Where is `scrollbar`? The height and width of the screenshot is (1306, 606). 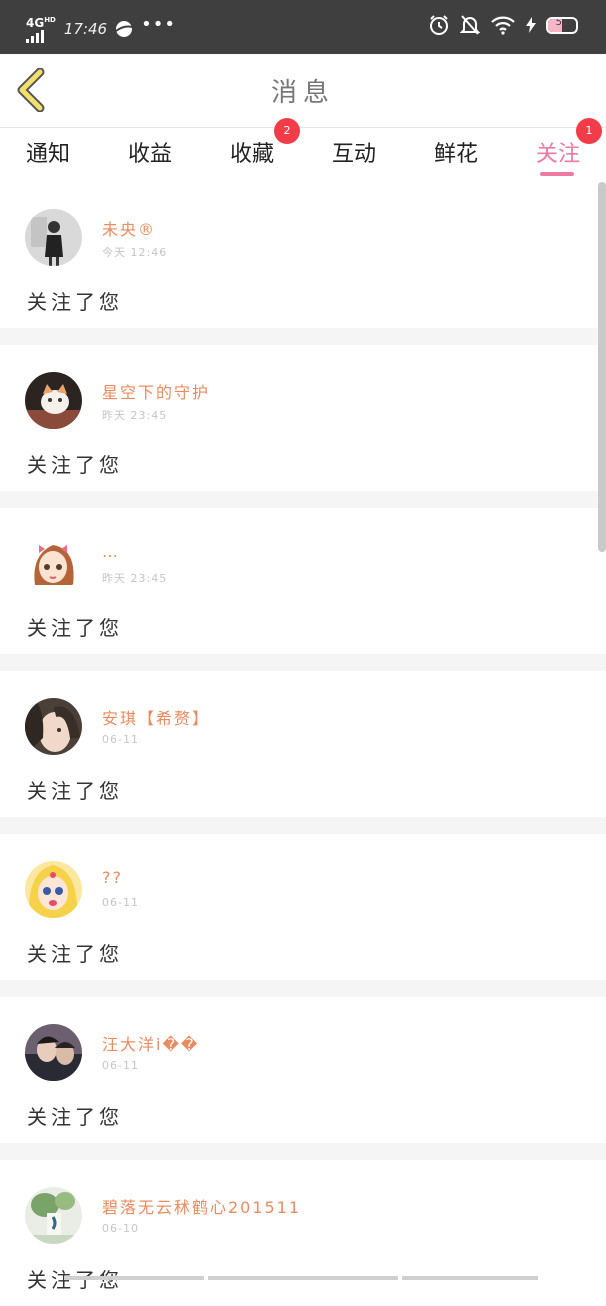 scrollbar is located at coordinates (602, 367).